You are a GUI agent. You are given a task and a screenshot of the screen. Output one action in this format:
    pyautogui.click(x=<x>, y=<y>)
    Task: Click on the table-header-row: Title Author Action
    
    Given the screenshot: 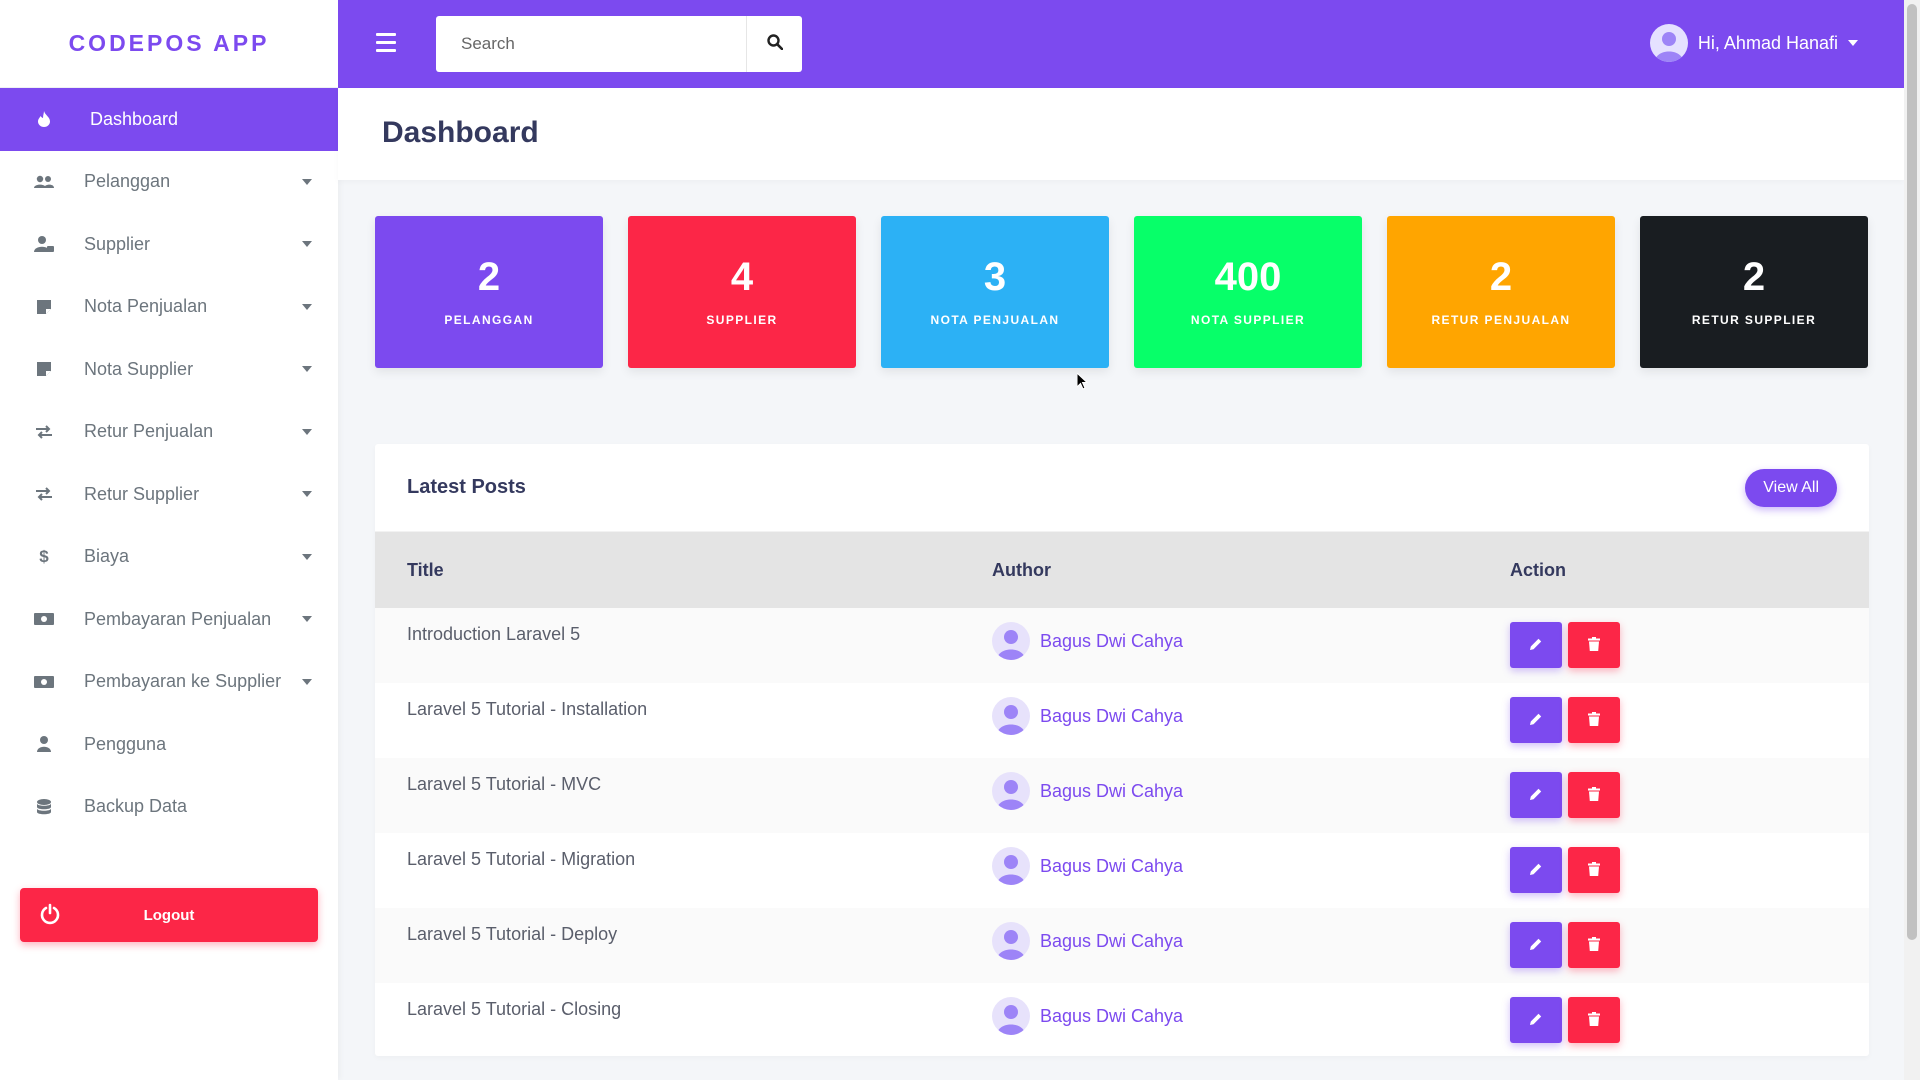 What is the action you would take?
    pyautogui.click(x=1122, y=570)
    